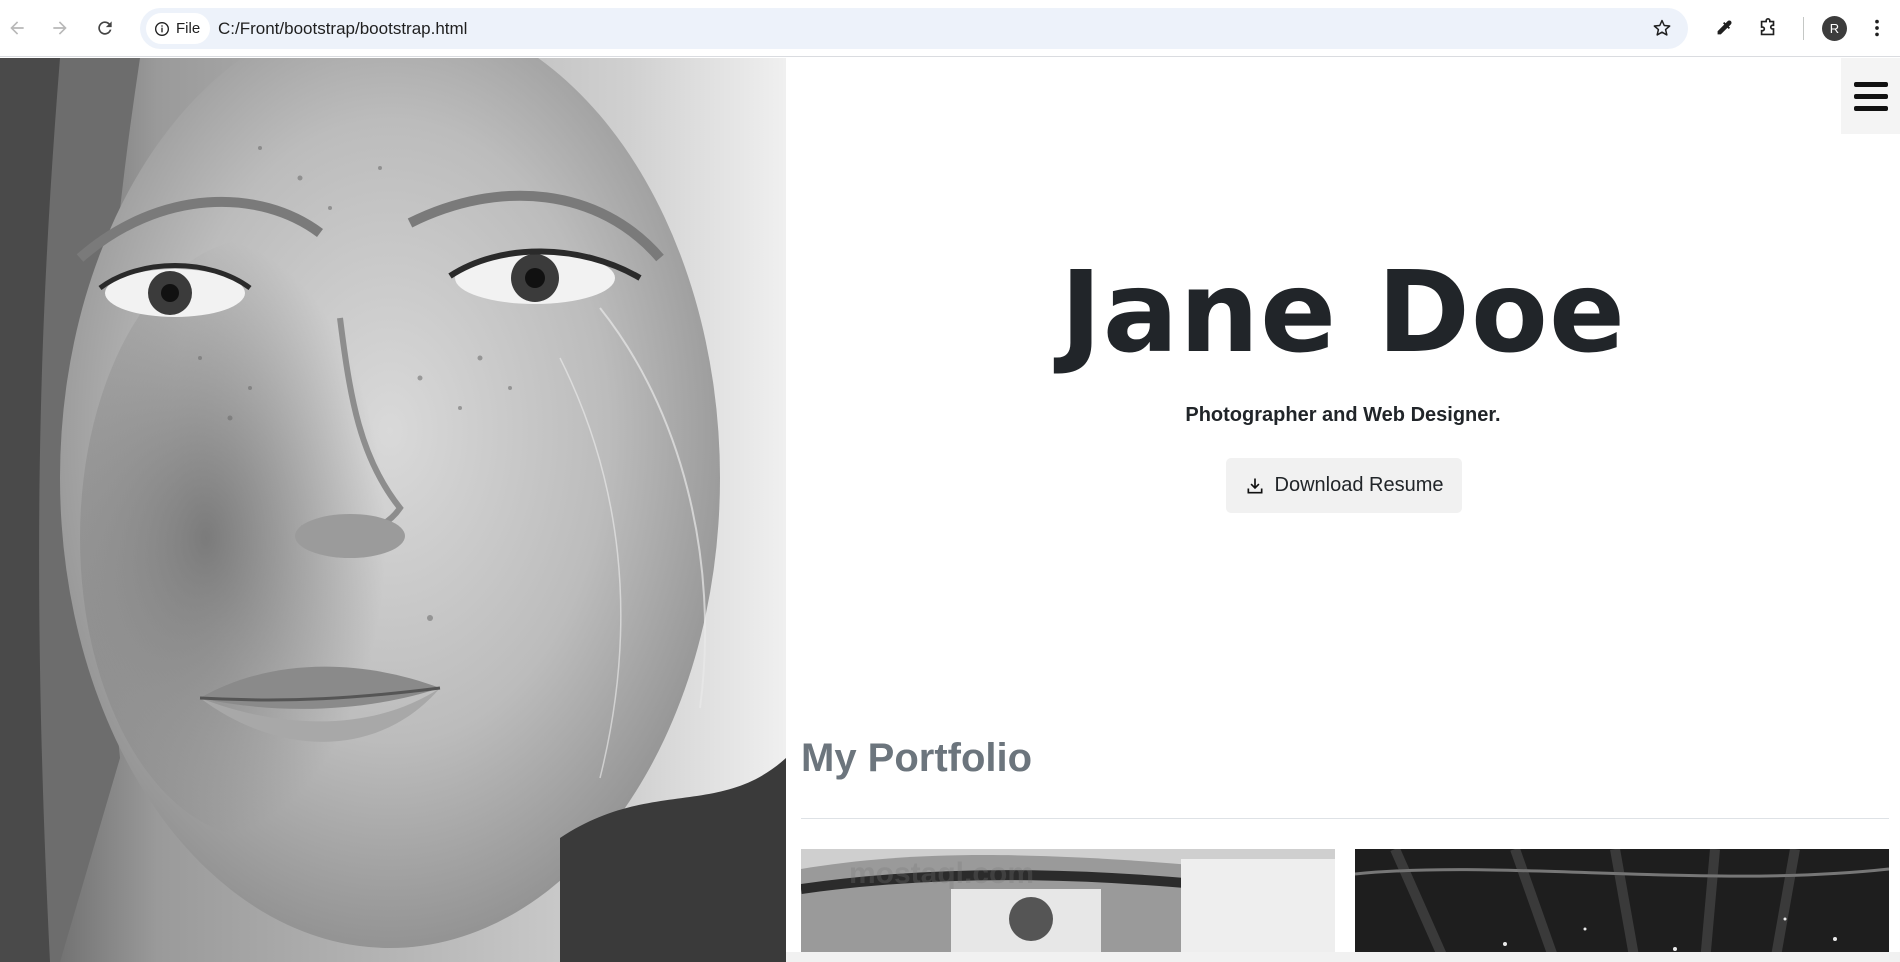  What do you see at coordinates (1343, 313) in the screenshot?
I see `hero-name-heading: Jane Doe` at bounding box center [1343, 313].